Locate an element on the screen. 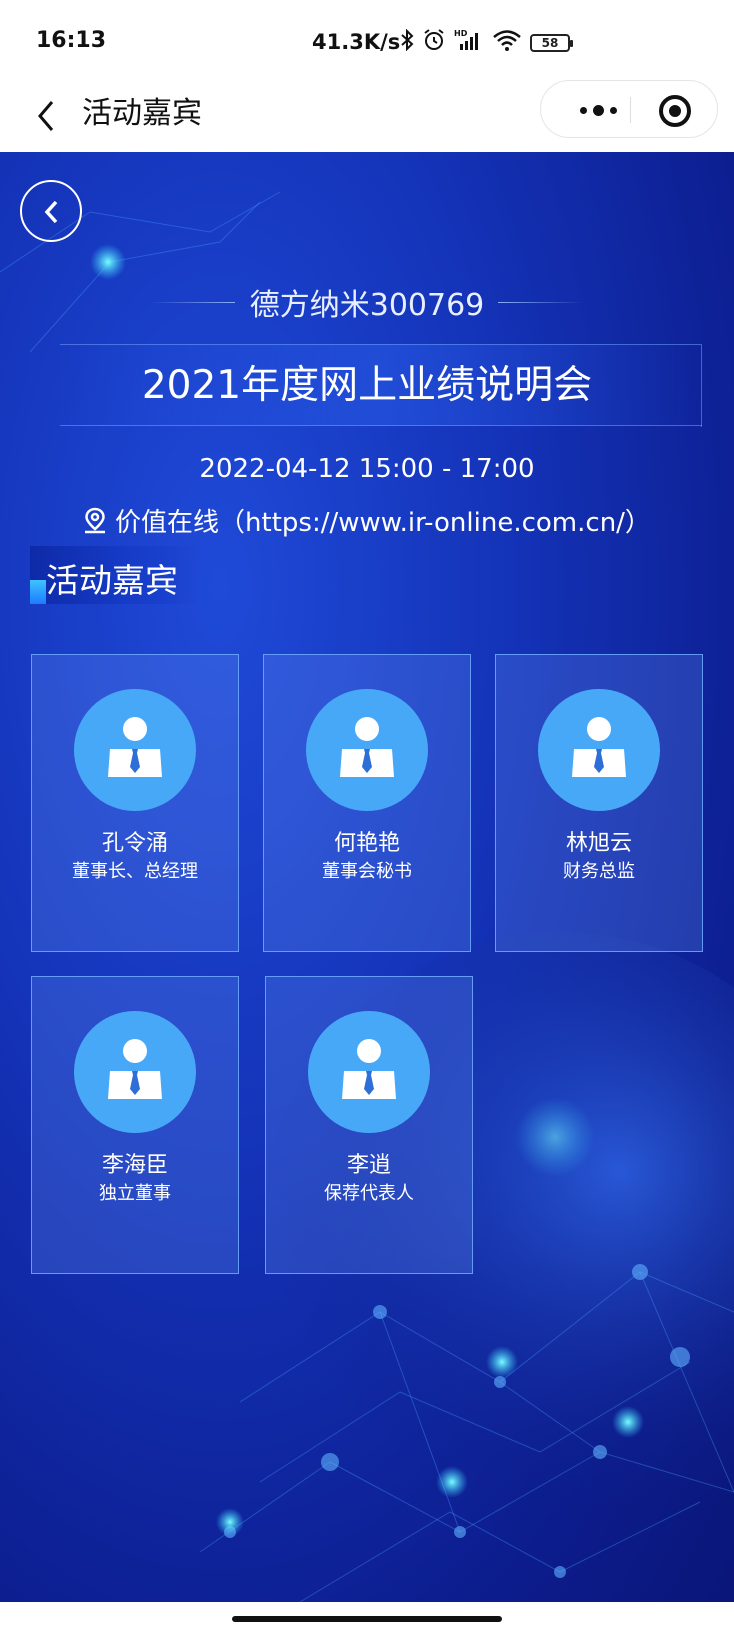  status-time: 16:13 is located at coordinates (71, 40).